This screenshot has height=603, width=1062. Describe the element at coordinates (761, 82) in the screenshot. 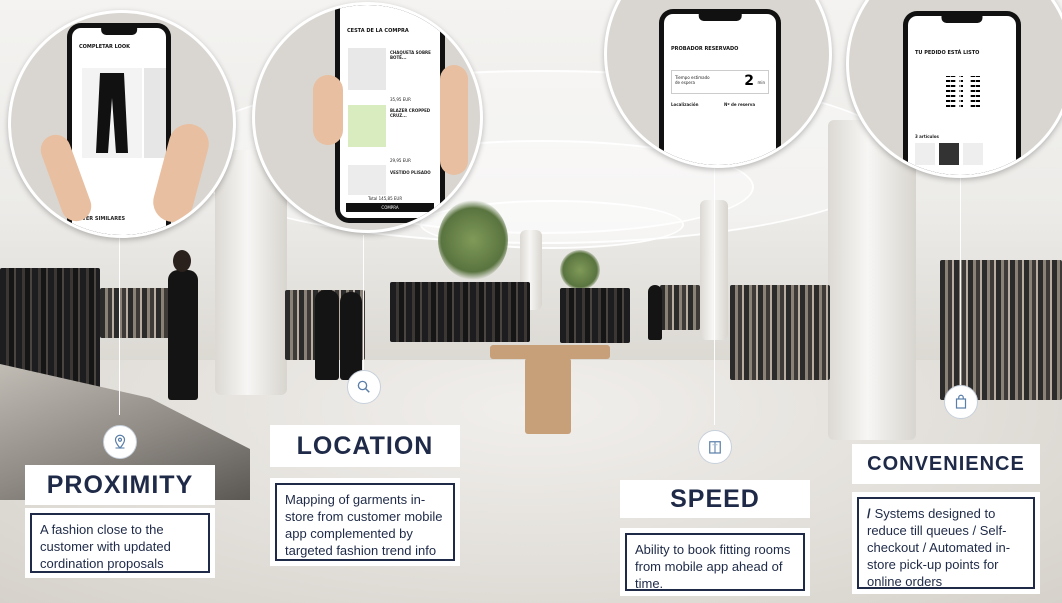

I see `wait-unit: min` at that location.